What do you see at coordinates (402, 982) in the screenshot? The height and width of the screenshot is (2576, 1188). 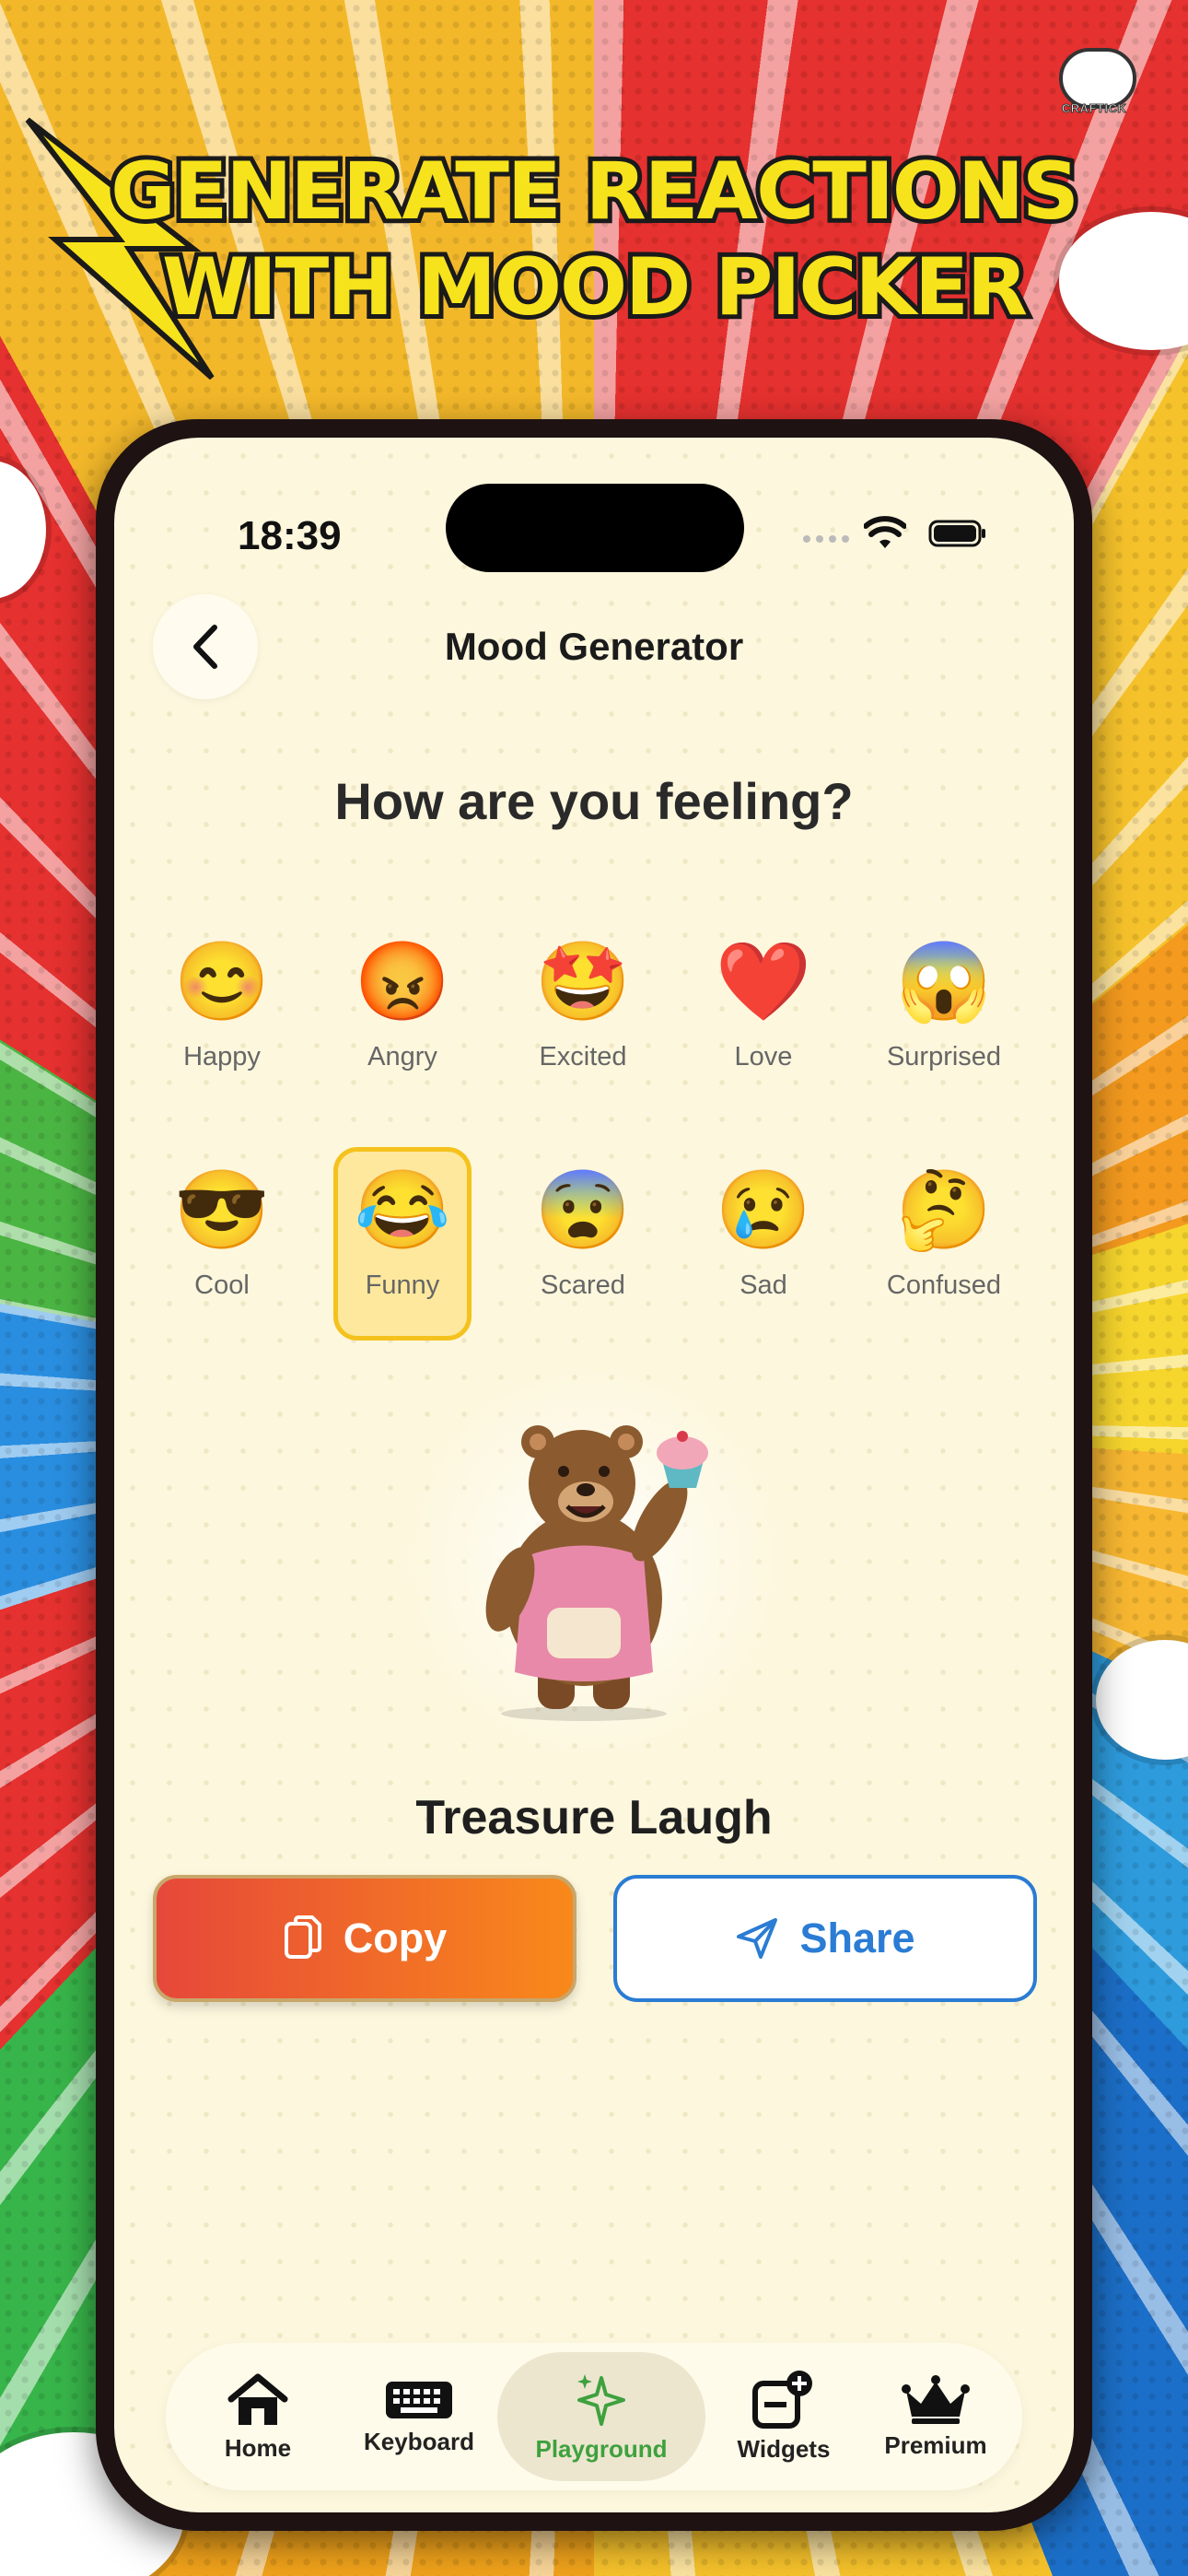 I see `angry-emoji-icon: 😡` at bounding box center [402, 982].